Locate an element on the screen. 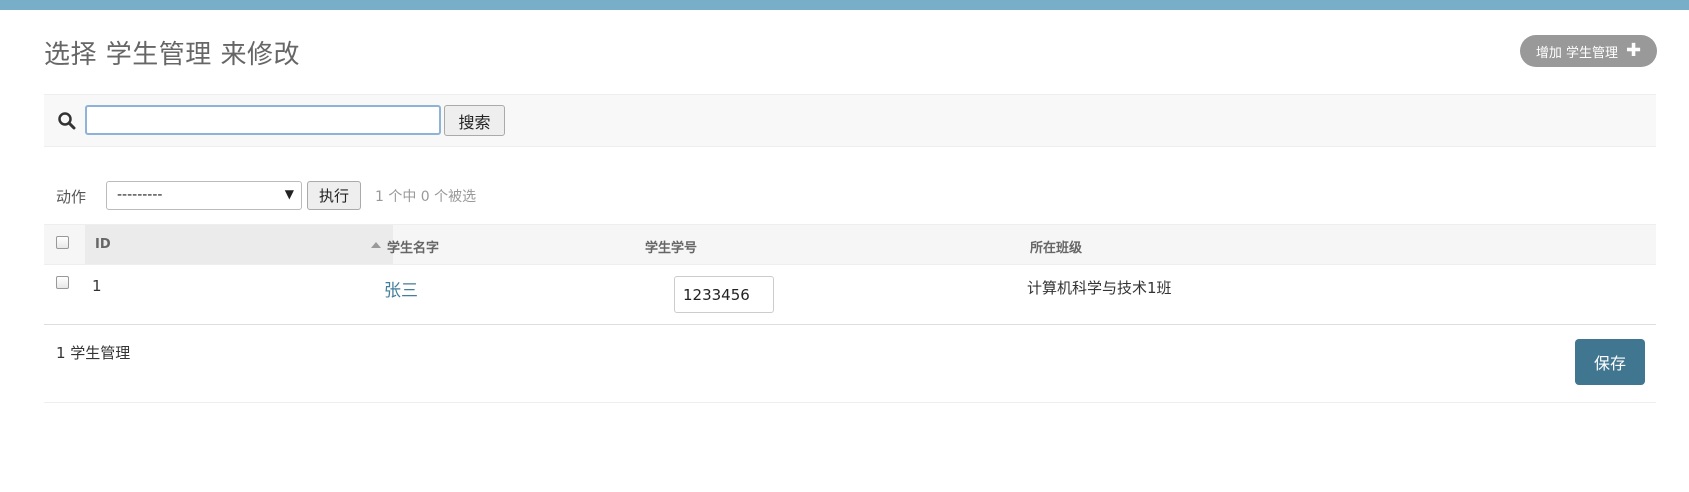 The image size is (1689, 492). table-row: 1 张三 计算机科学与技术1班 is located at coordinates (850, 295).